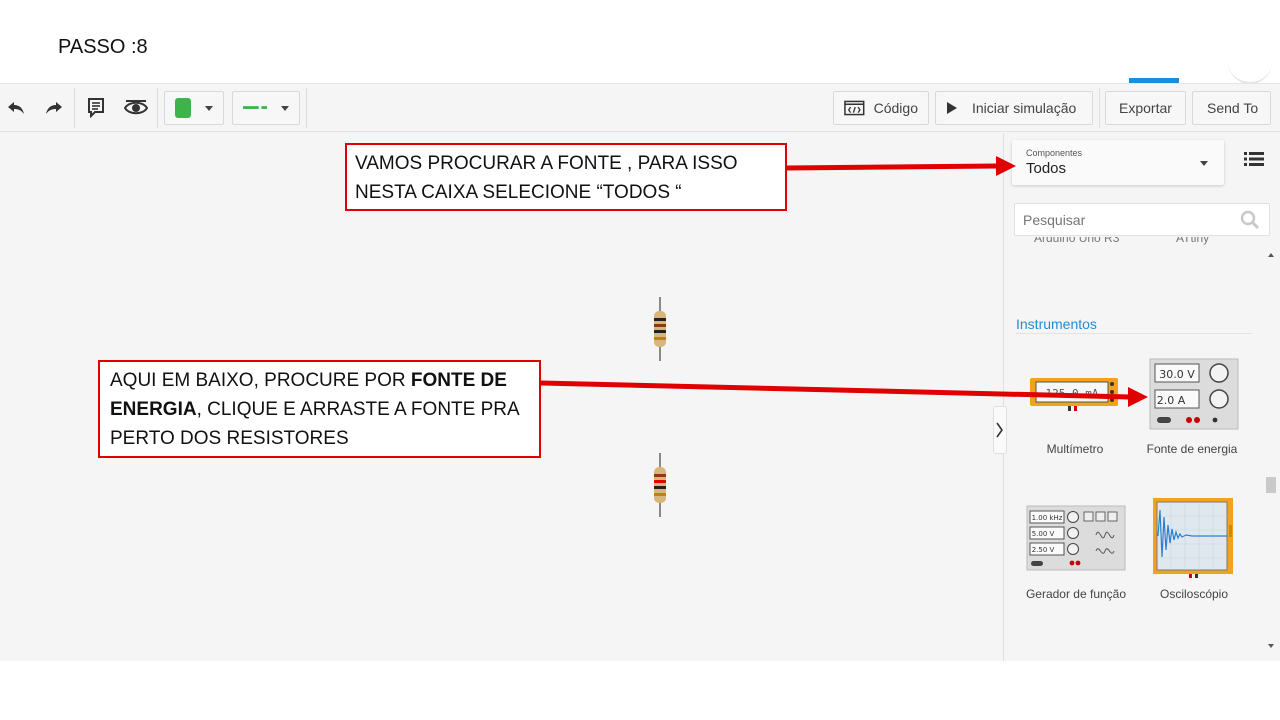 This screenshot has height=720, width=1280. What do you see at coordinates (1250, 72) in the screenshot?
I see `avatar` at bounding box center [1250, 72].